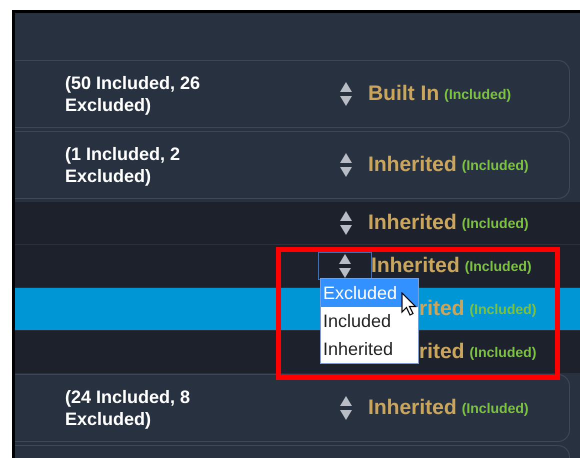 The height and width of the screenshot is (458, 580). I want to click on summary-text: (24 Included, 8 Excluded), so click(128, 408).